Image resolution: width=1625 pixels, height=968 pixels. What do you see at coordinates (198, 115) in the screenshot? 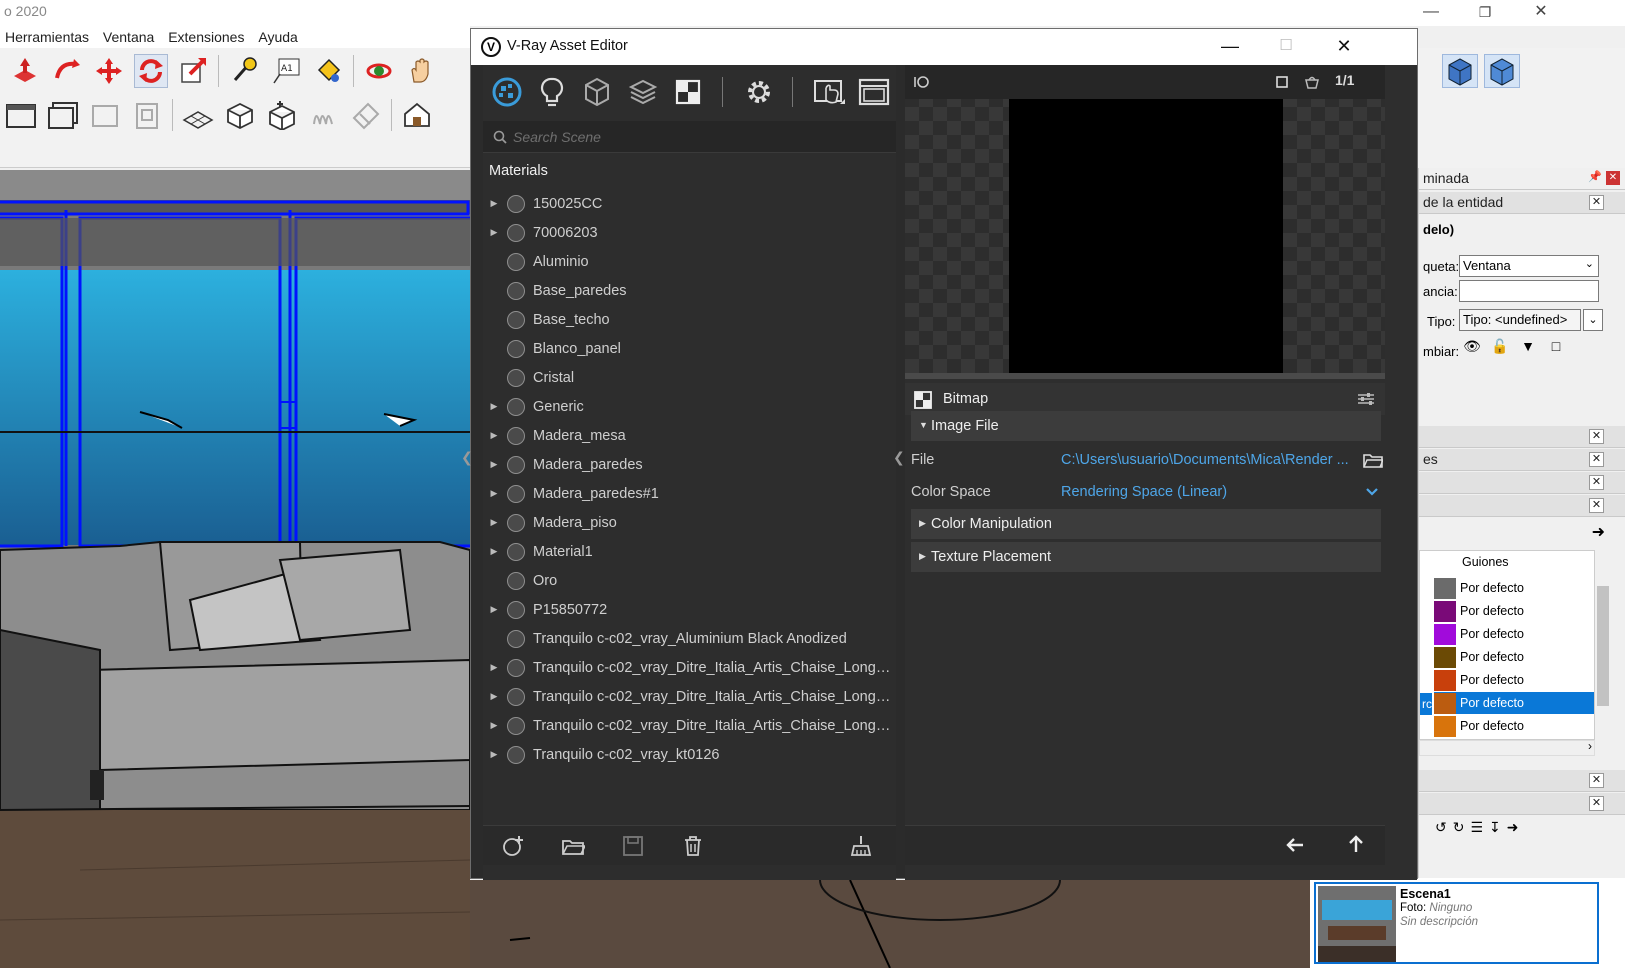
I see `sandbox-icon` at bounding box center [198, 115].